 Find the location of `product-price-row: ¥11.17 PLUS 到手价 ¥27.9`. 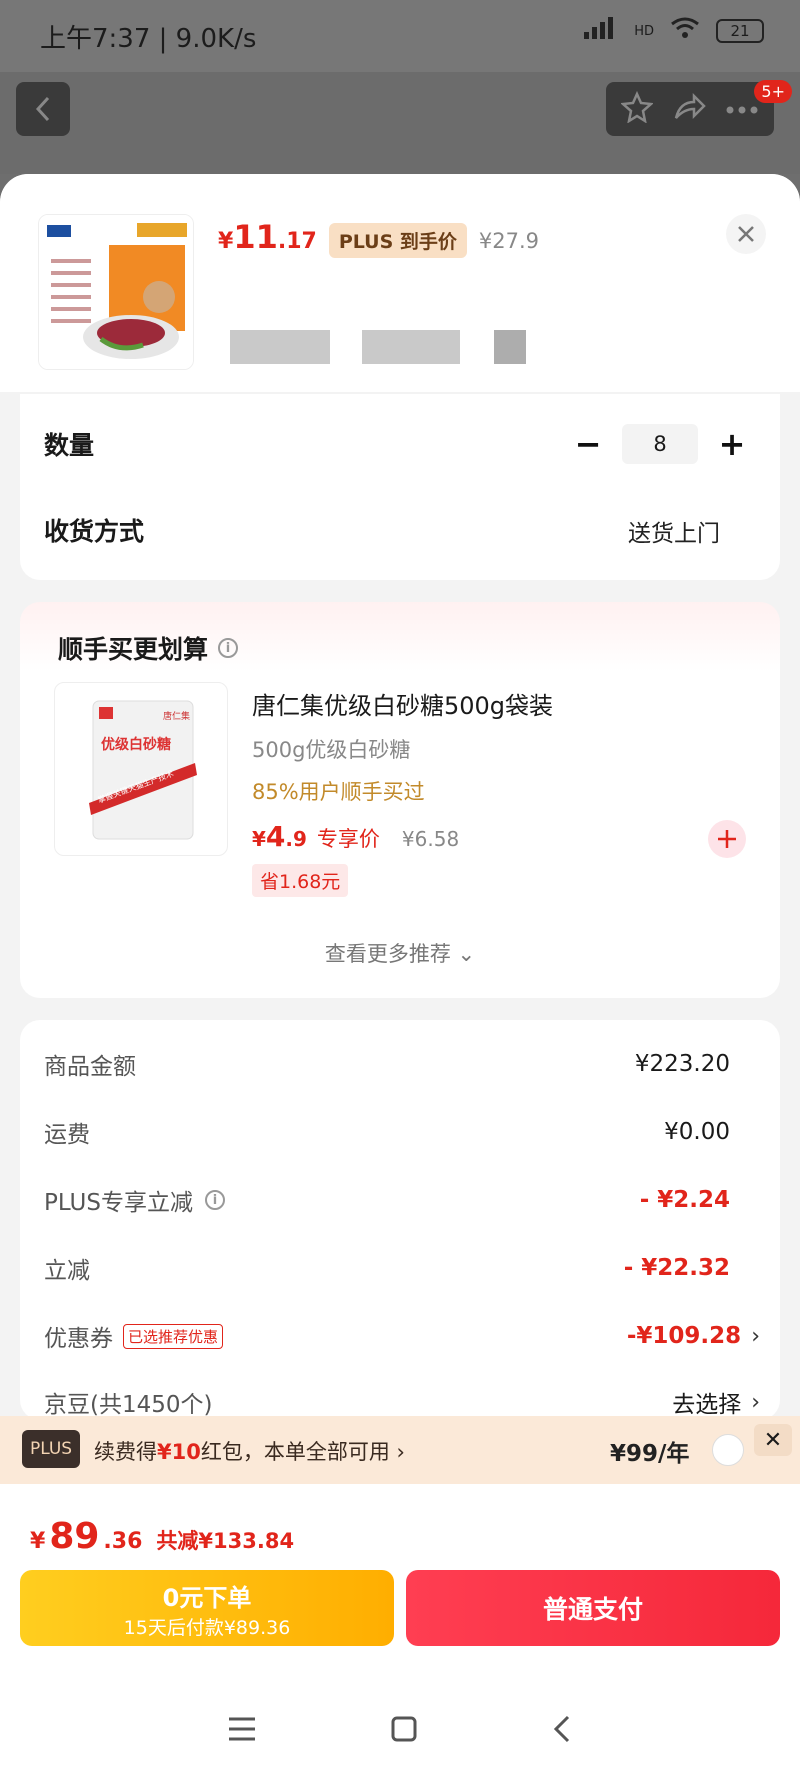

product-price-row: ¥11.17 PLUS 到手价 ¥27.9 is located at coordinates (378, 238).